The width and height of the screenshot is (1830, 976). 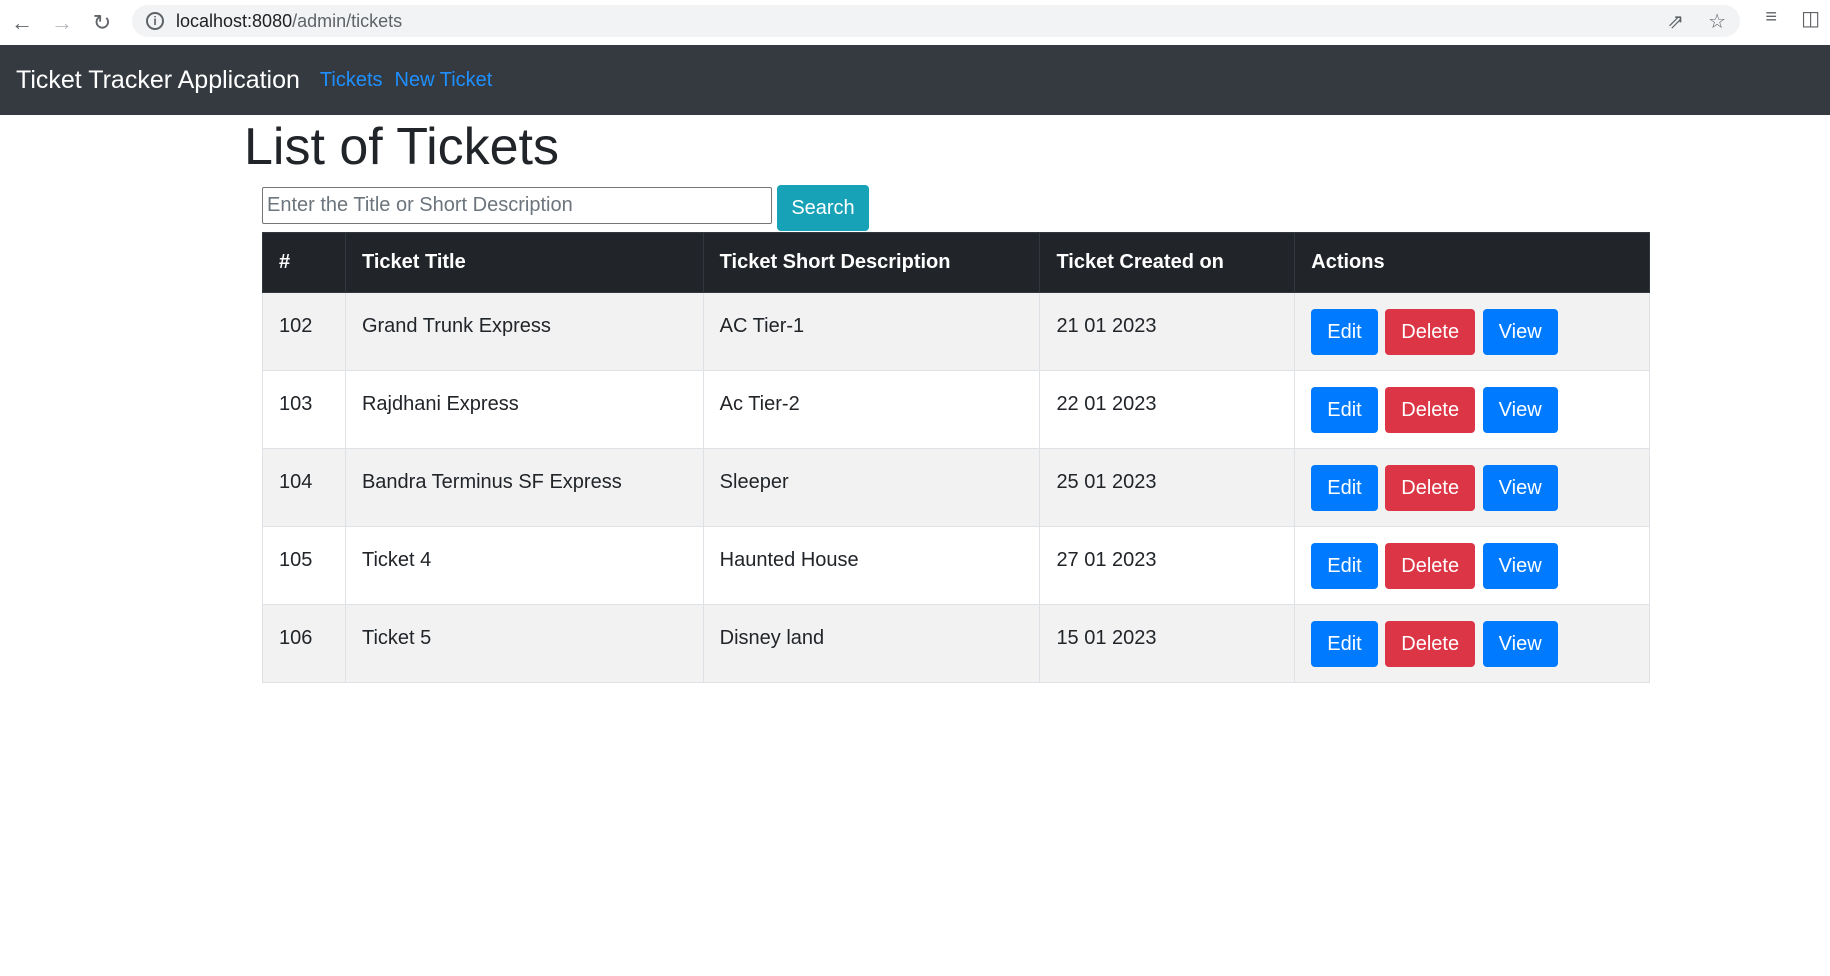 I want to click on address-bar: i localhost:8080/admin/tickets ⇗ ☆, so click(x=936, y=21).